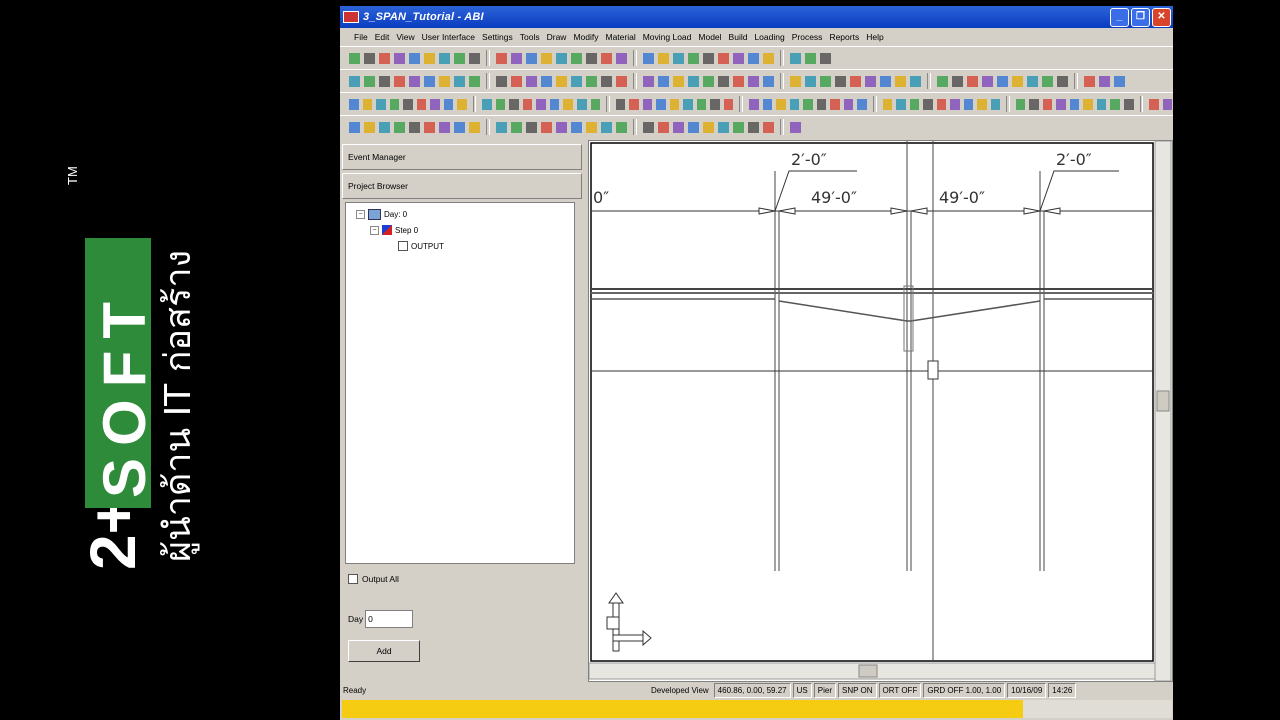 This screenshot has width=1280, height=720. I want to click on menu-build: Build, so click(738, 37).